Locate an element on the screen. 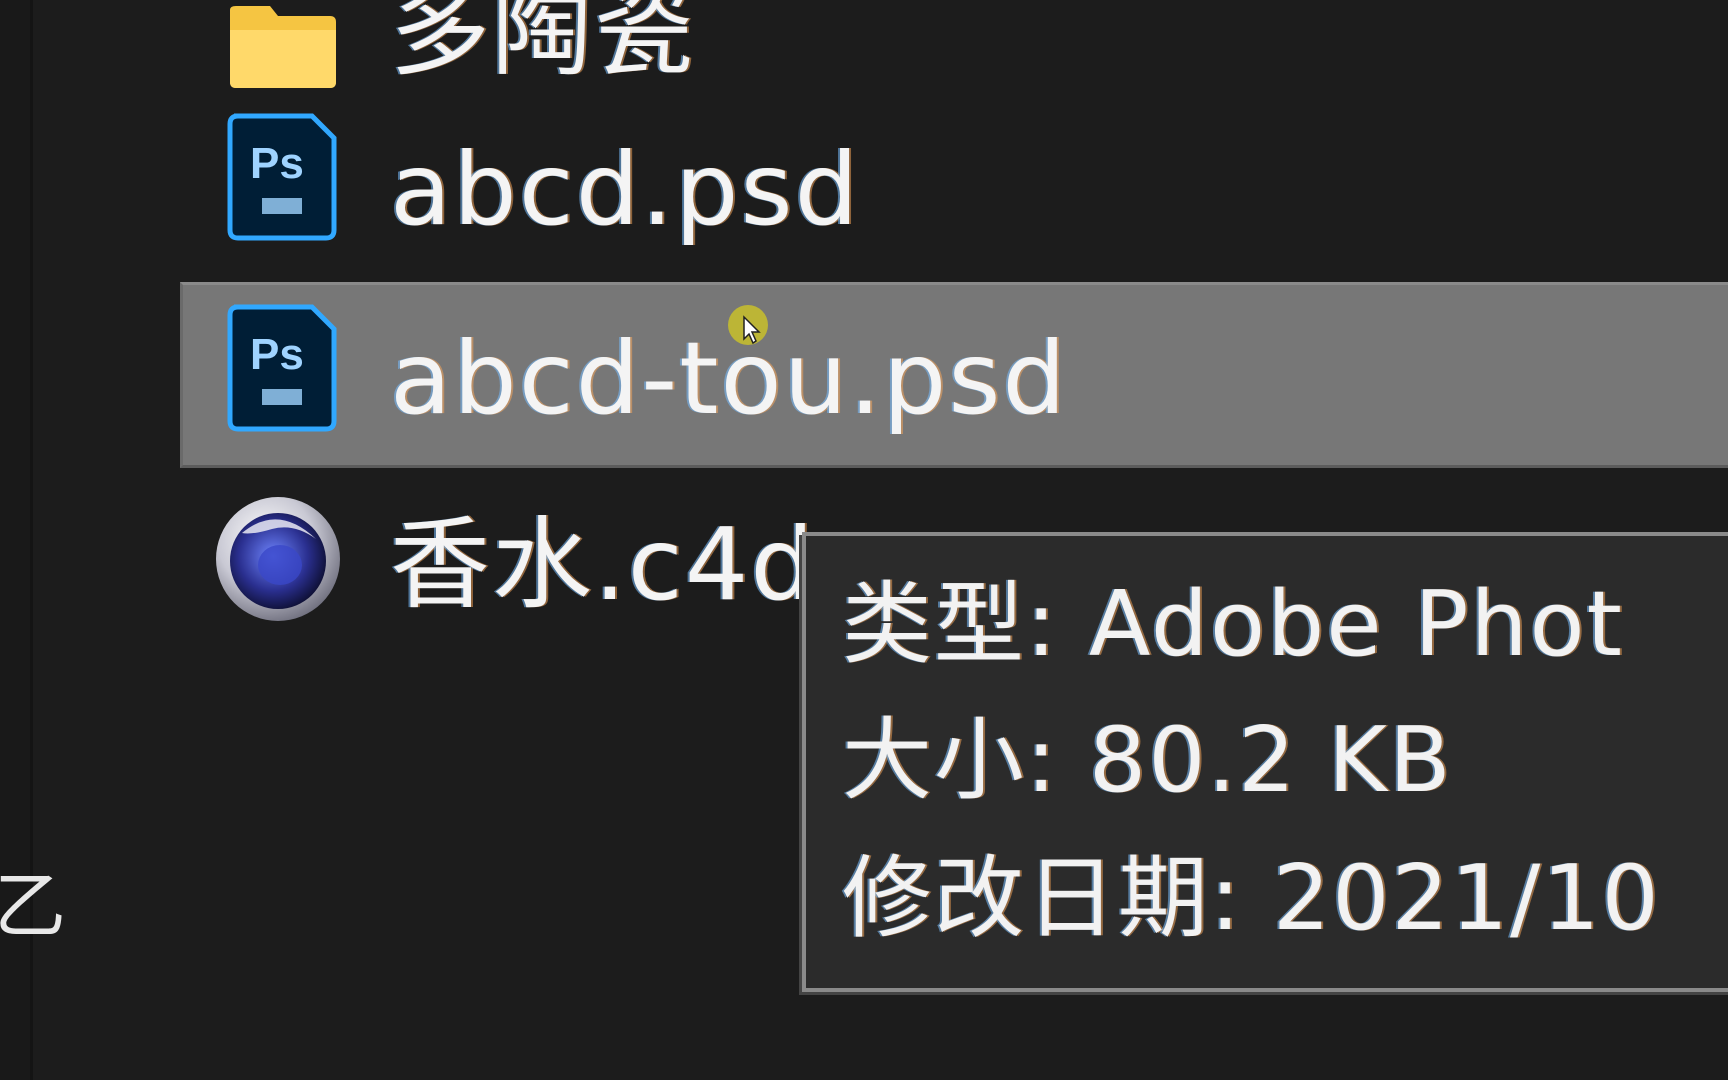 This screenshot has height=1080, width=1728. tooltip-type: 类型: Adobe Phot is located at coordinates (1233, 624).